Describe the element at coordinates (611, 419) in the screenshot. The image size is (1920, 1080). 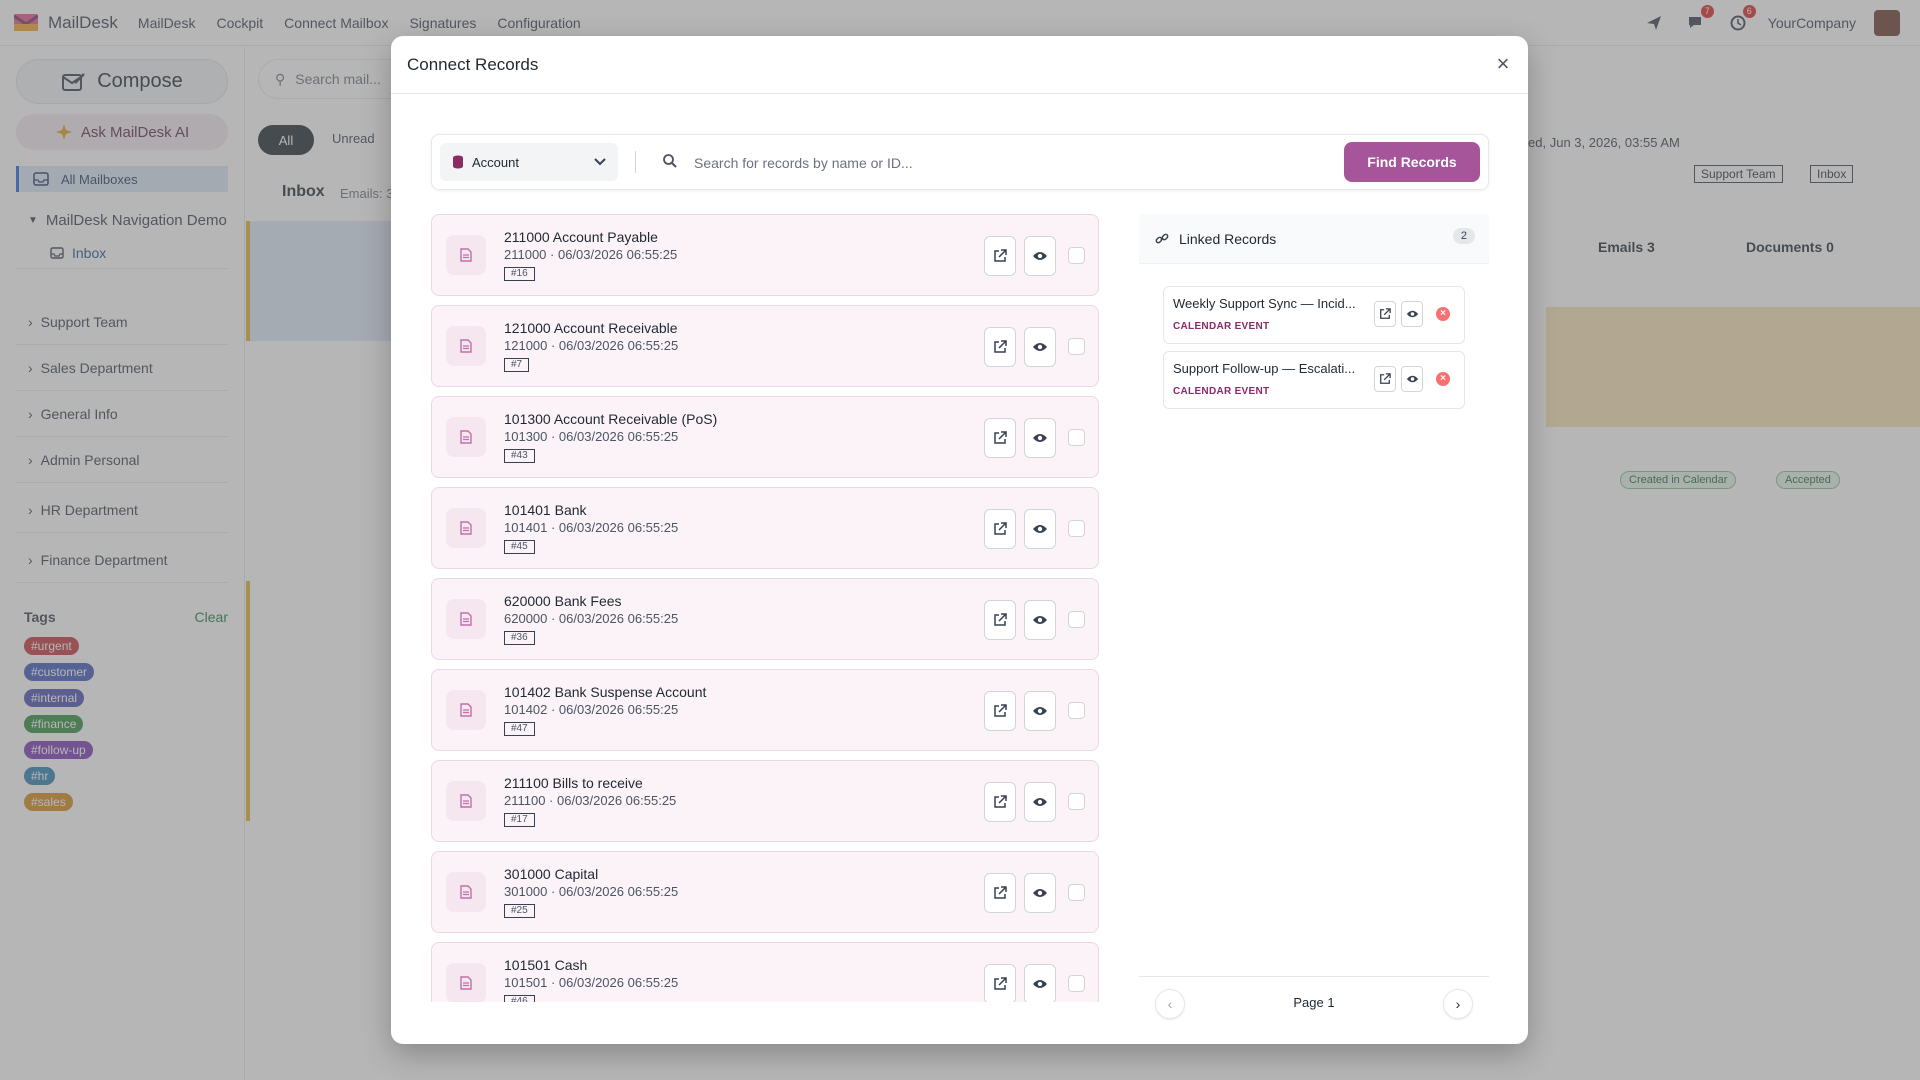
I see `record-name: 101300 Account Receivable (PoS)` at that location.